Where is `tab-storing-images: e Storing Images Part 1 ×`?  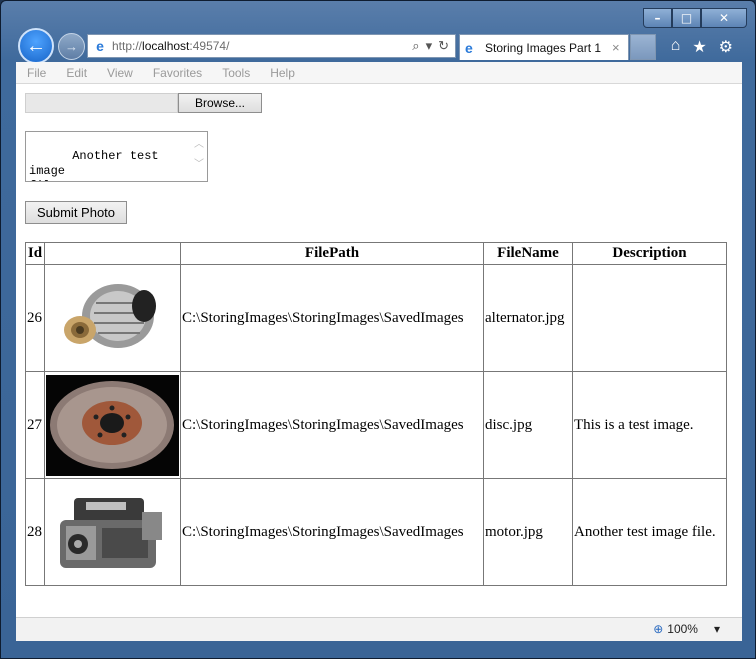
tab-storing-images: e Storing Images Part 1 × is located at coordinates (544, 47).